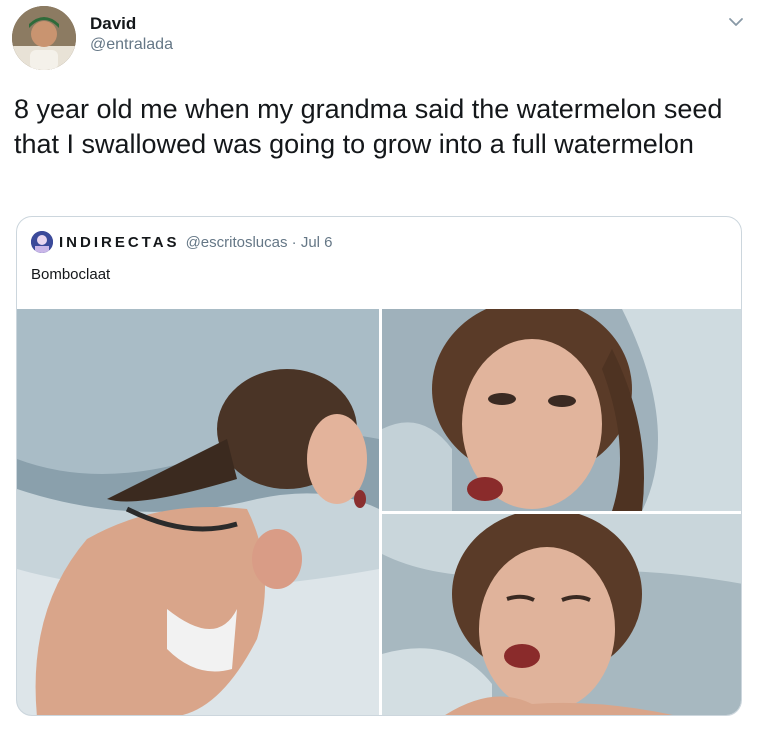 The height and width of the screenshot is (731, 760). I want to click on quoted-text: Bomboclaat, so click(71, 274).